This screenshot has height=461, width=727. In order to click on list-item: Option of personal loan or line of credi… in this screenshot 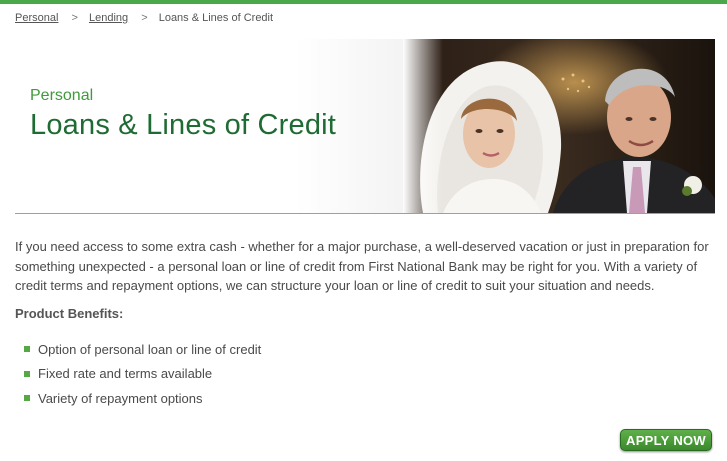, I will do `click(142, 349)`.